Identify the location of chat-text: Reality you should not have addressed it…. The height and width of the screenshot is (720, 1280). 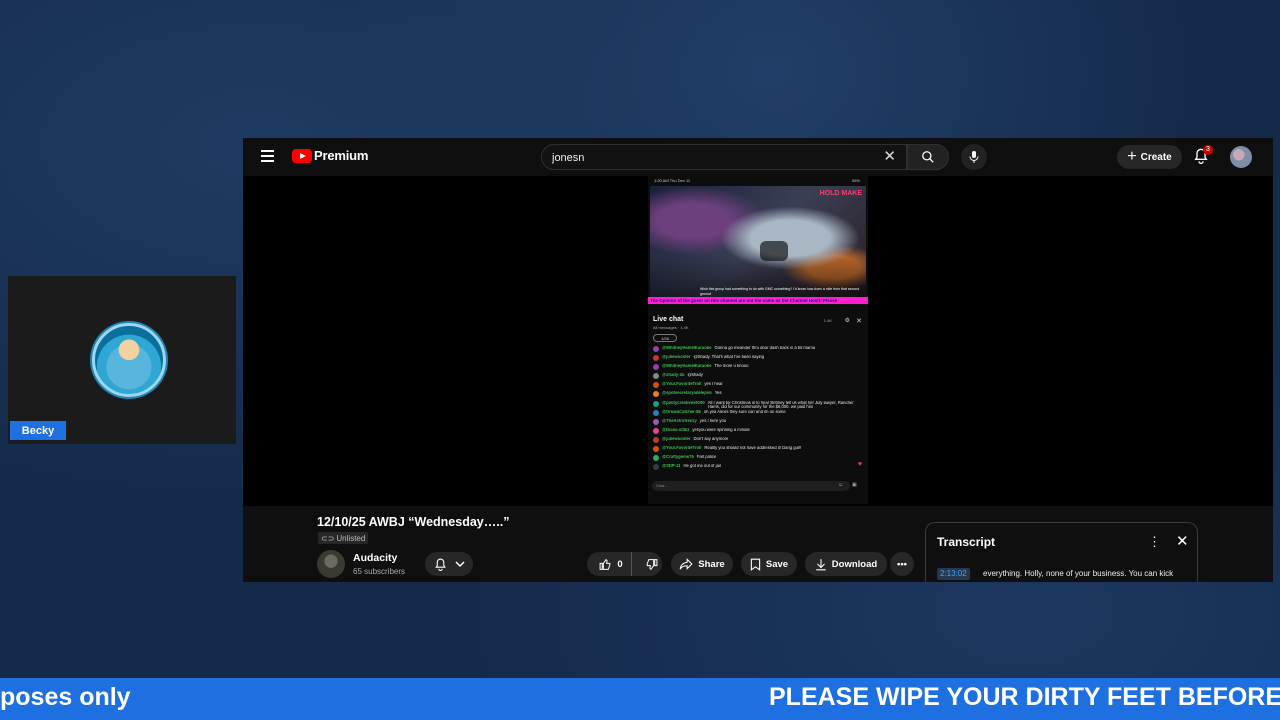
(753, 448).